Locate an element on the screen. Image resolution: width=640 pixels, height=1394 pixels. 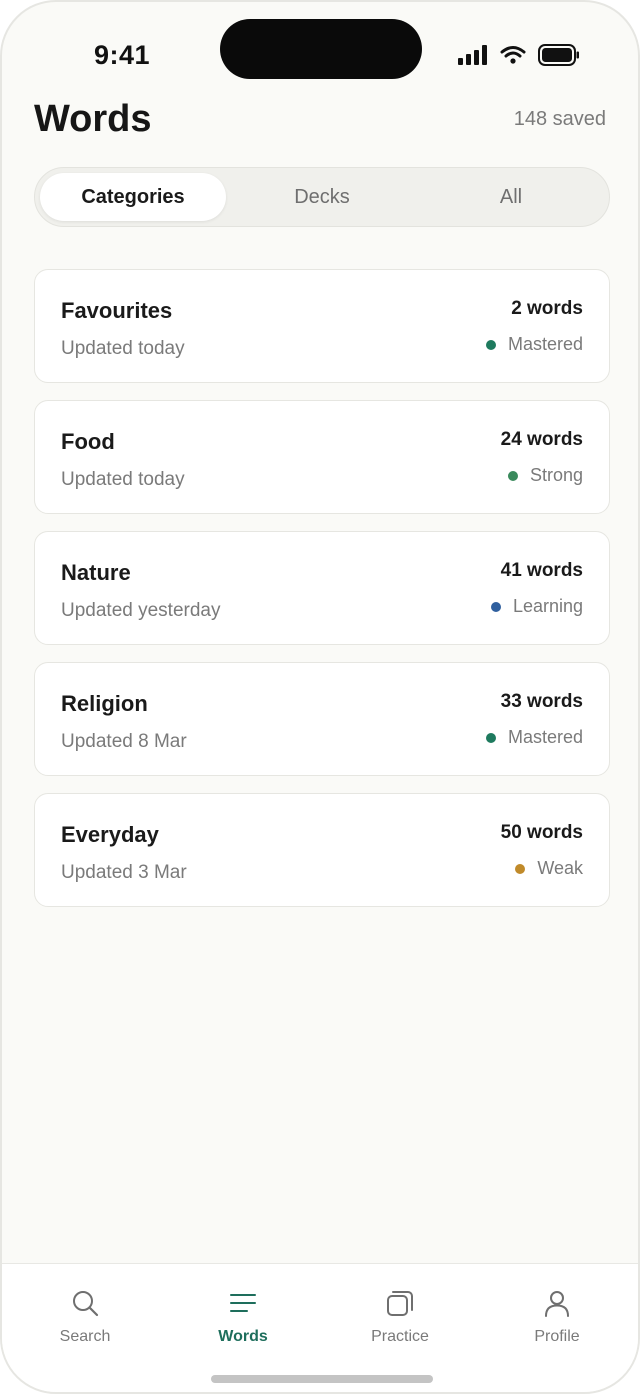
cards-icon is located at coordinates (400, 1303).